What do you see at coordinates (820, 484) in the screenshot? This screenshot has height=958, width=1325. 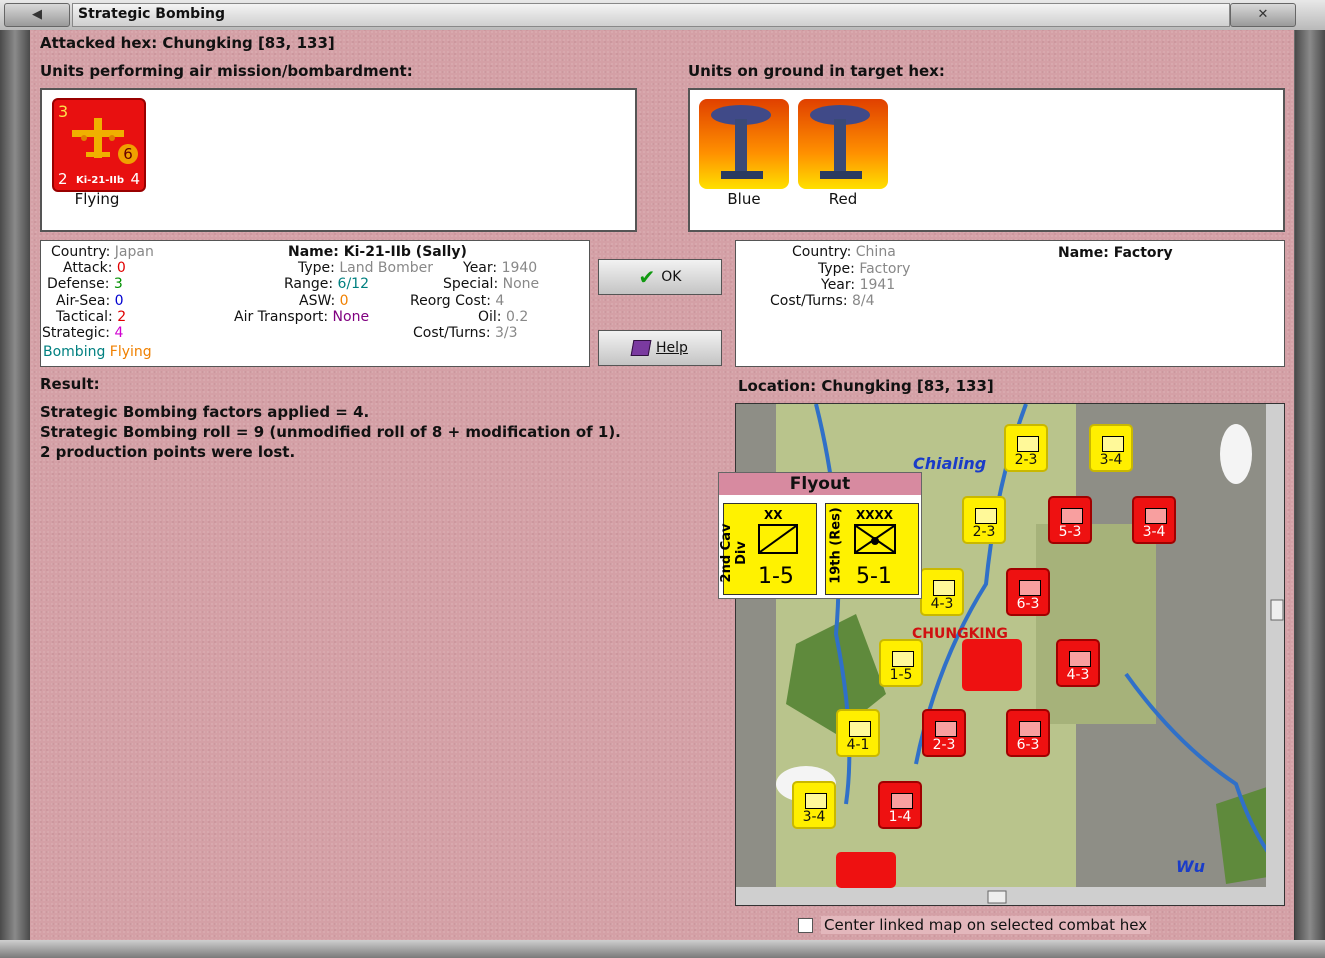 I see `flyout-title: Flyout` at bounding box center [820, 484].